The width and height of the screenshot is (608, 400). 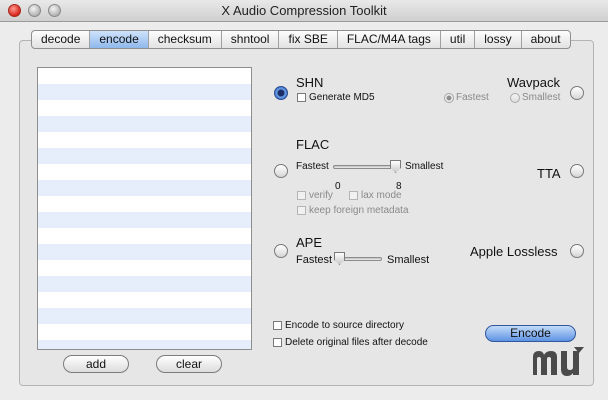 What do you see at coordinates (514, 251) in the screenshot?
I see `apple-lossless-label: Apple Lossless` at bounding box center [514, 251].